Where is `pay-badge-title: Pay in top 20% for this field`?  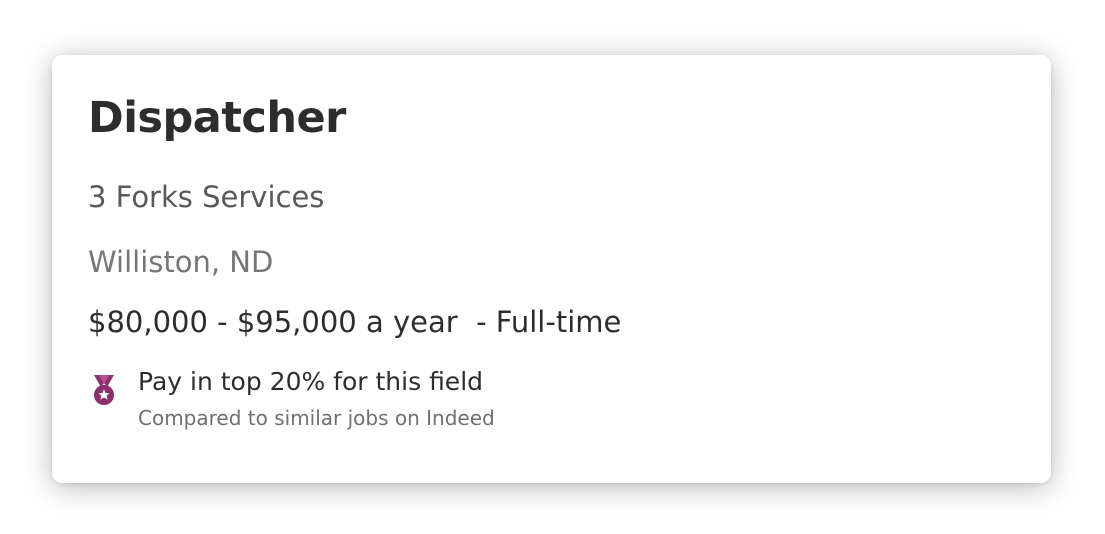 pay-badge-title: Pay in top 20% for this field is located at coordinates (311, 381).